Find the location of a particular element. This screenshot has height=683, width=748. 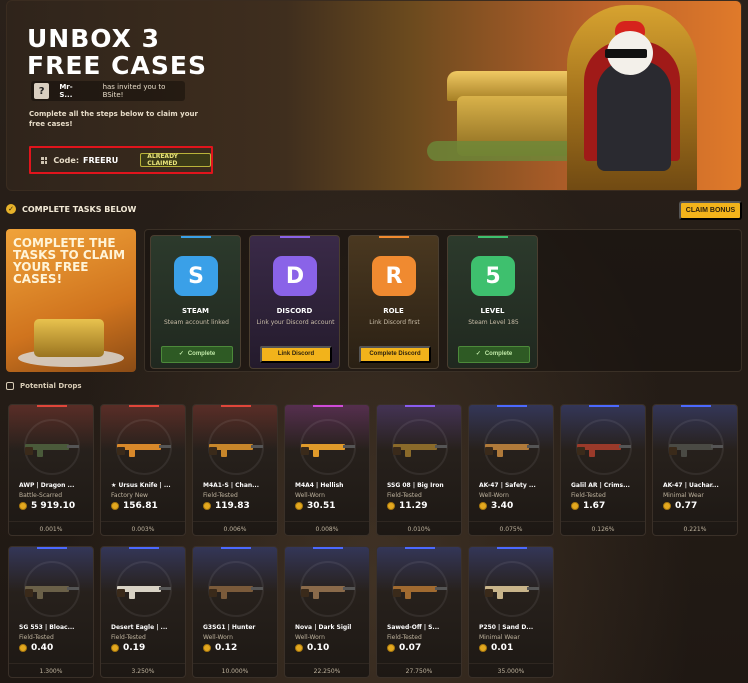

grid-icon is located at coordinates (44, 160).